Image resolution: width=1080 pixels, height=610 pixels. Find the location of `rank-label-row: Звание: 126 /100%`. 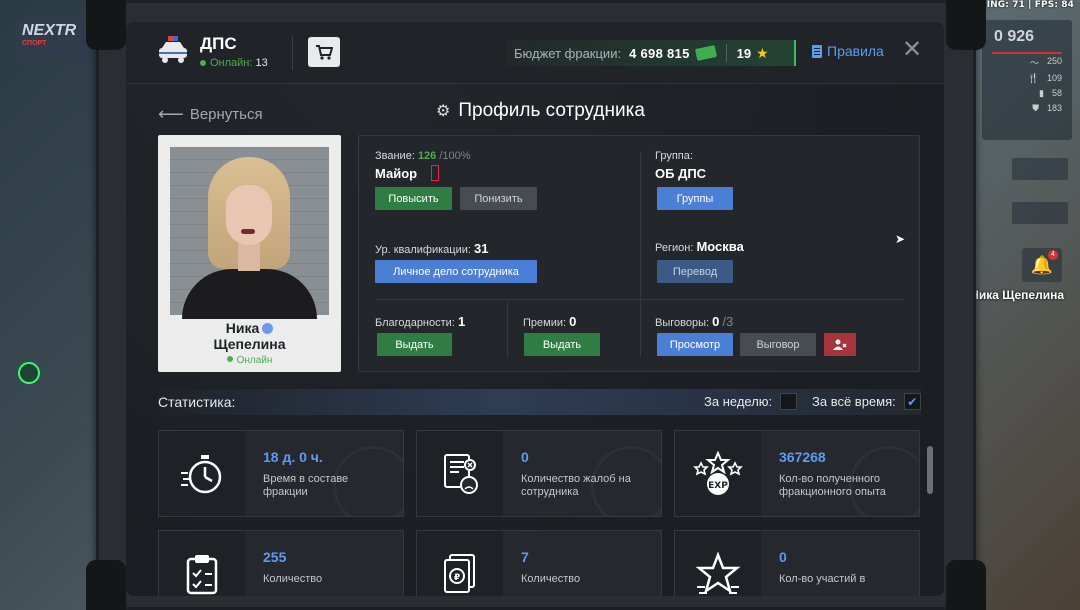

rank-label-row: Звание: 126 /100% is located at coordinates (423, 156).